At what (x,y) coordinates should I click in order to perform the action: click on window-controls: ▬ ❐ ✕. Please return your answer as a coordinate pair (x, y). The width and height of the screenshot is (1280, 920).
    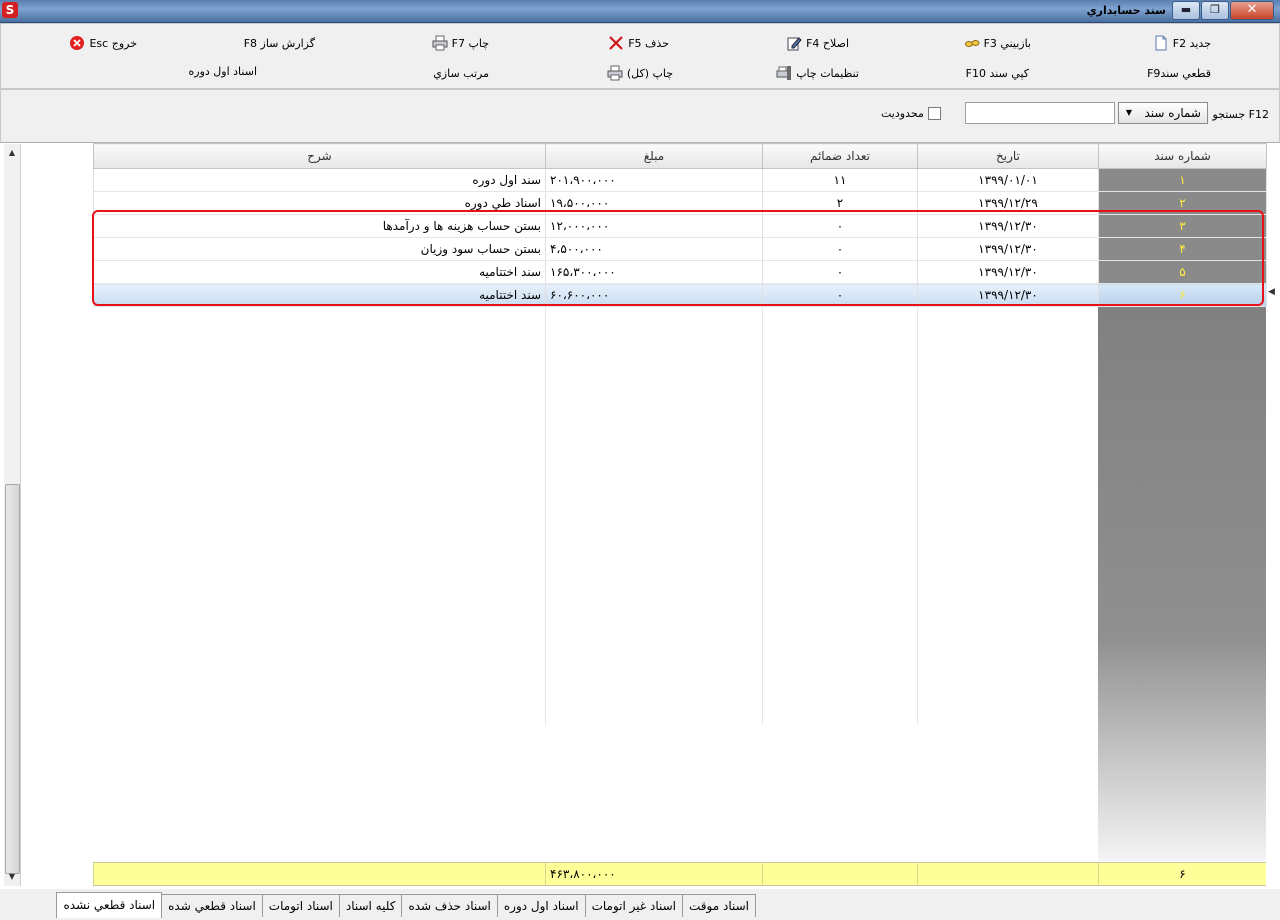
    Looking at the image, I should click on (1223, 10).